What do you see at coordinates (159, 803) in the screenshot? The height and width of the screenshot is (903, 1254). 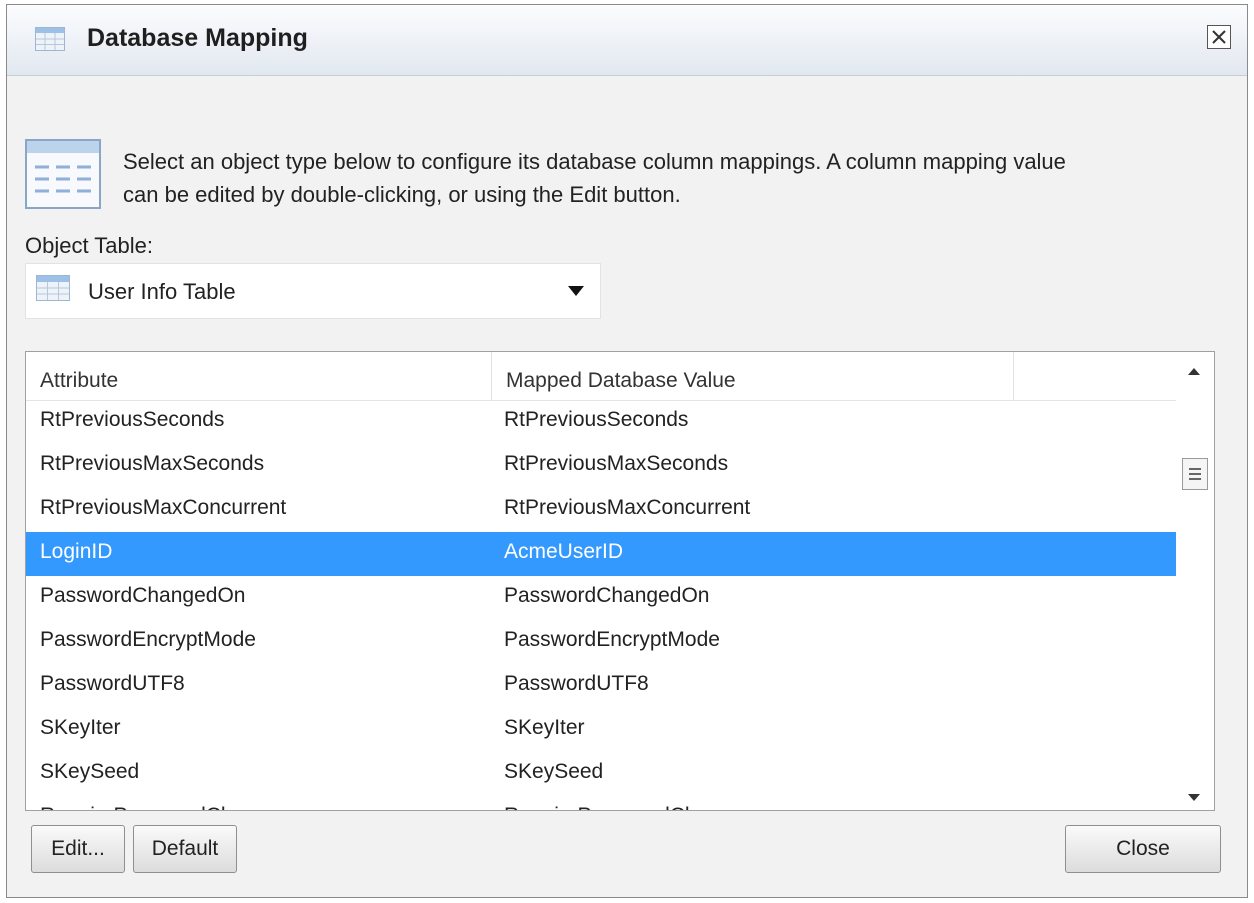 I see `attribute-cell: RequirePasswordChange` at bounding box center [159, 803].